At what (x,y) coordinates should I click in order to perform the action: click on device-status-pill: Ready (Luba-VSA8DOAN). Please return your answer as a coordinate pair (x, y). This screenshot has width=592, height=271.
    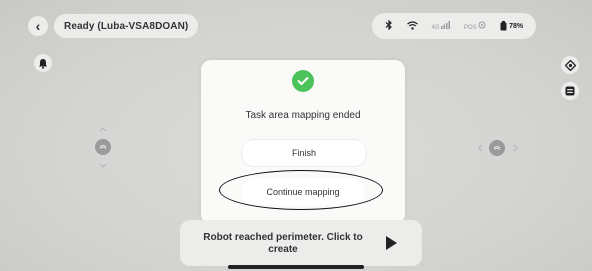
    Looking at the image, I should click on (126, 26).